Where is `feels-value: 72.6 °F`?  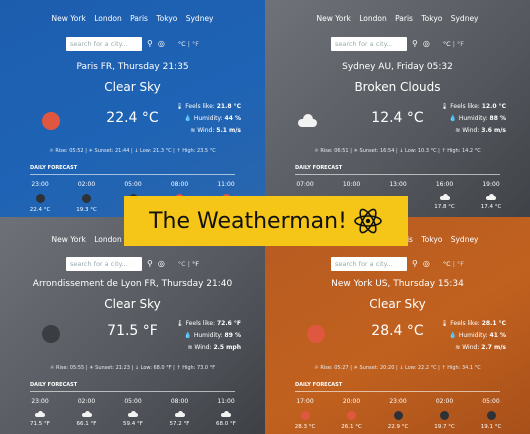
feels-value: 72.6 °F is located at coordinates (229, 323).